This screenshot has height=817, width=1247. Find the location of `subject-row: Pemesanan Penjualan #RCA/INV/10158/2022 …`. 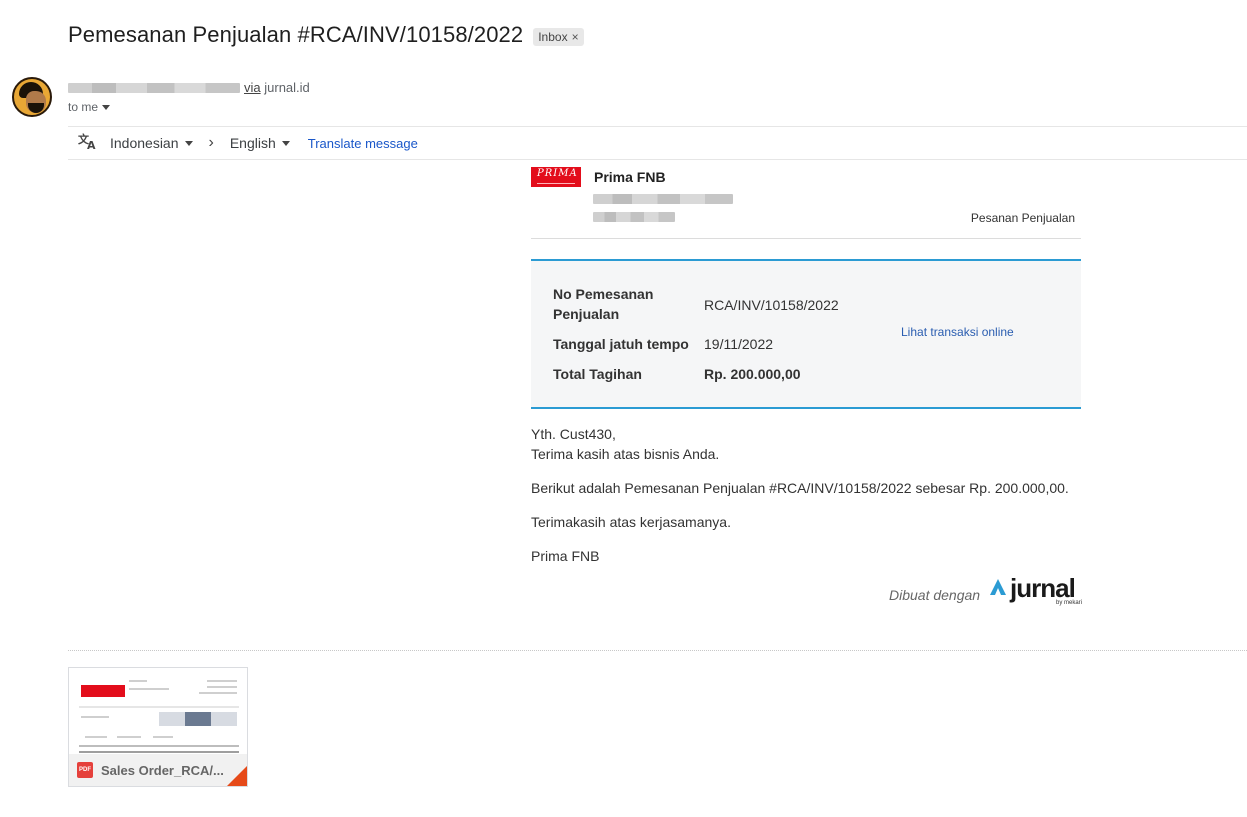

subject-row: Pemesanan Penjualan #RCA/INV/10158/2022 … is located at coordinates (326, 35).